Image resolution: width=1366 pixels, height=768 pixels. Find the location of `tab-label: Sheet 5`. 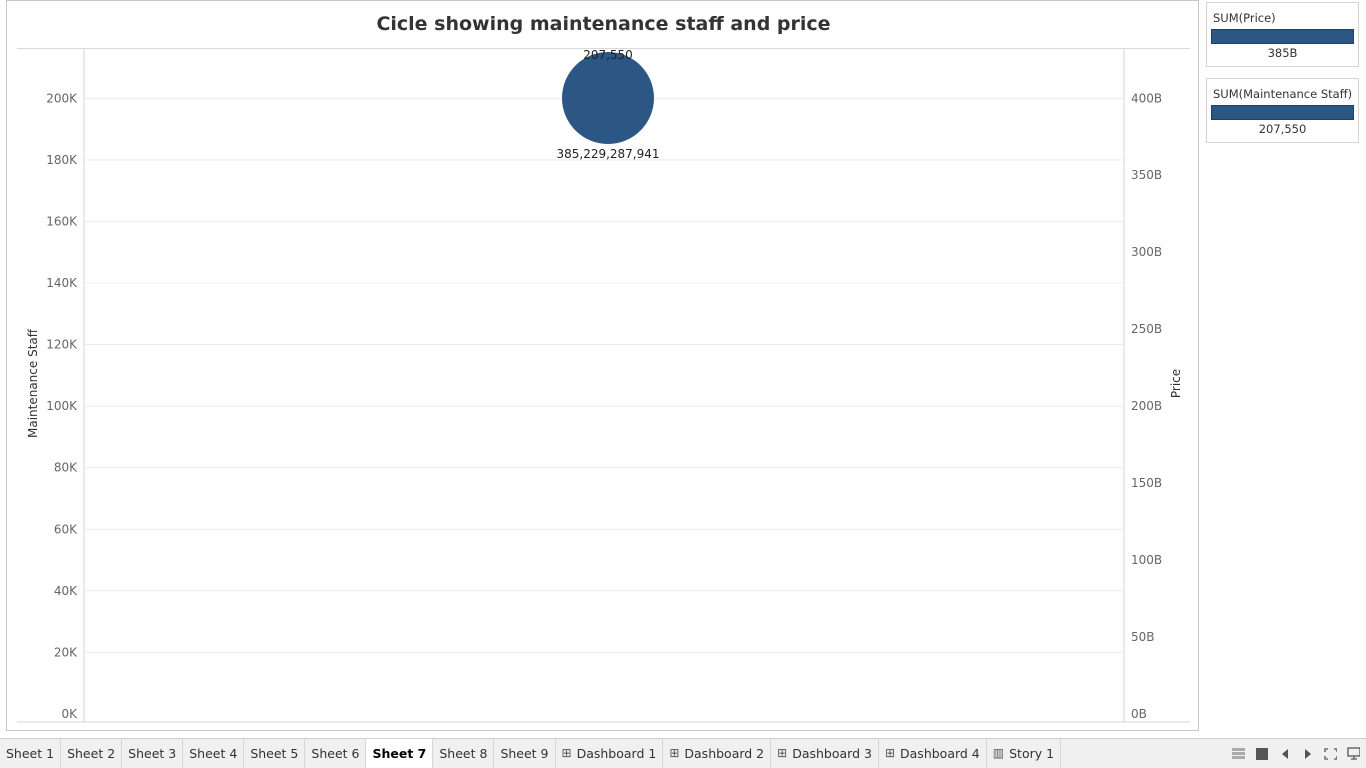

tab-label: Sheet 5 is located at coordinates (274, 753).